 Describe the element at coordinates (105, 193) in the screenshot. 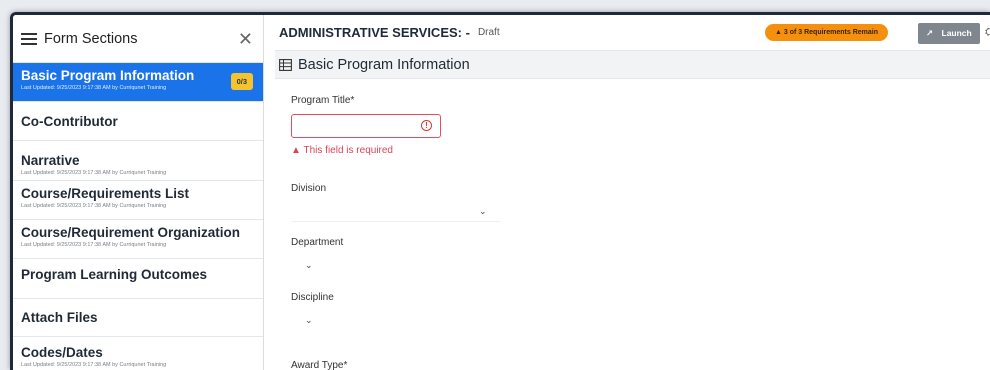

I see `sidebar-item-label: Course/Requirements List` at that location.